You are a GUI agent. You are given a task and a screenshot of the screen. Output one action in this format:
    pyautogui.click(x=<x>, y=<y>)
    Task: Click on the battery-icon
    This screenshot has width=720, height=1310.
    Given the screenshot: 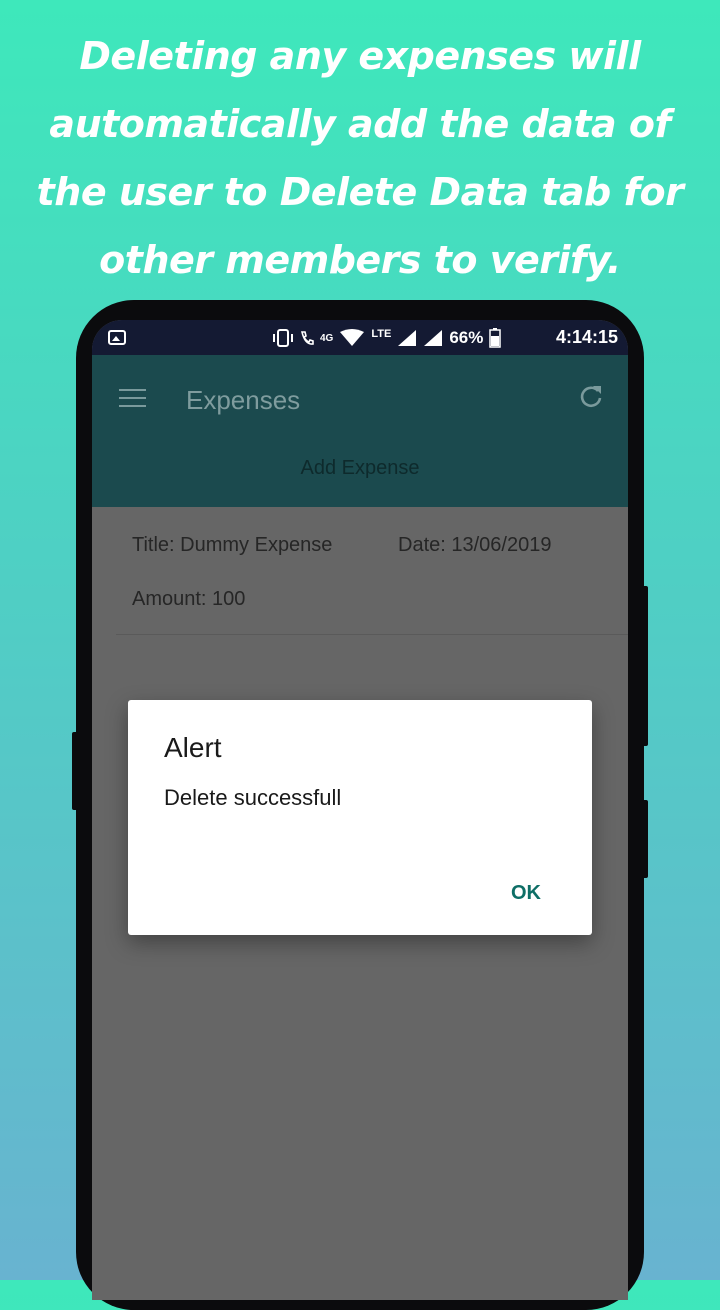 What is the action you would take?
    pyautogui.click(x=495, y=338)
    